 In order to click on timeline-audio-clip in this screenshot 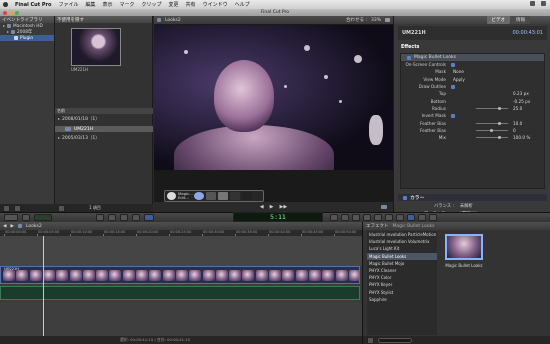, I will do `click(180, 293)`.